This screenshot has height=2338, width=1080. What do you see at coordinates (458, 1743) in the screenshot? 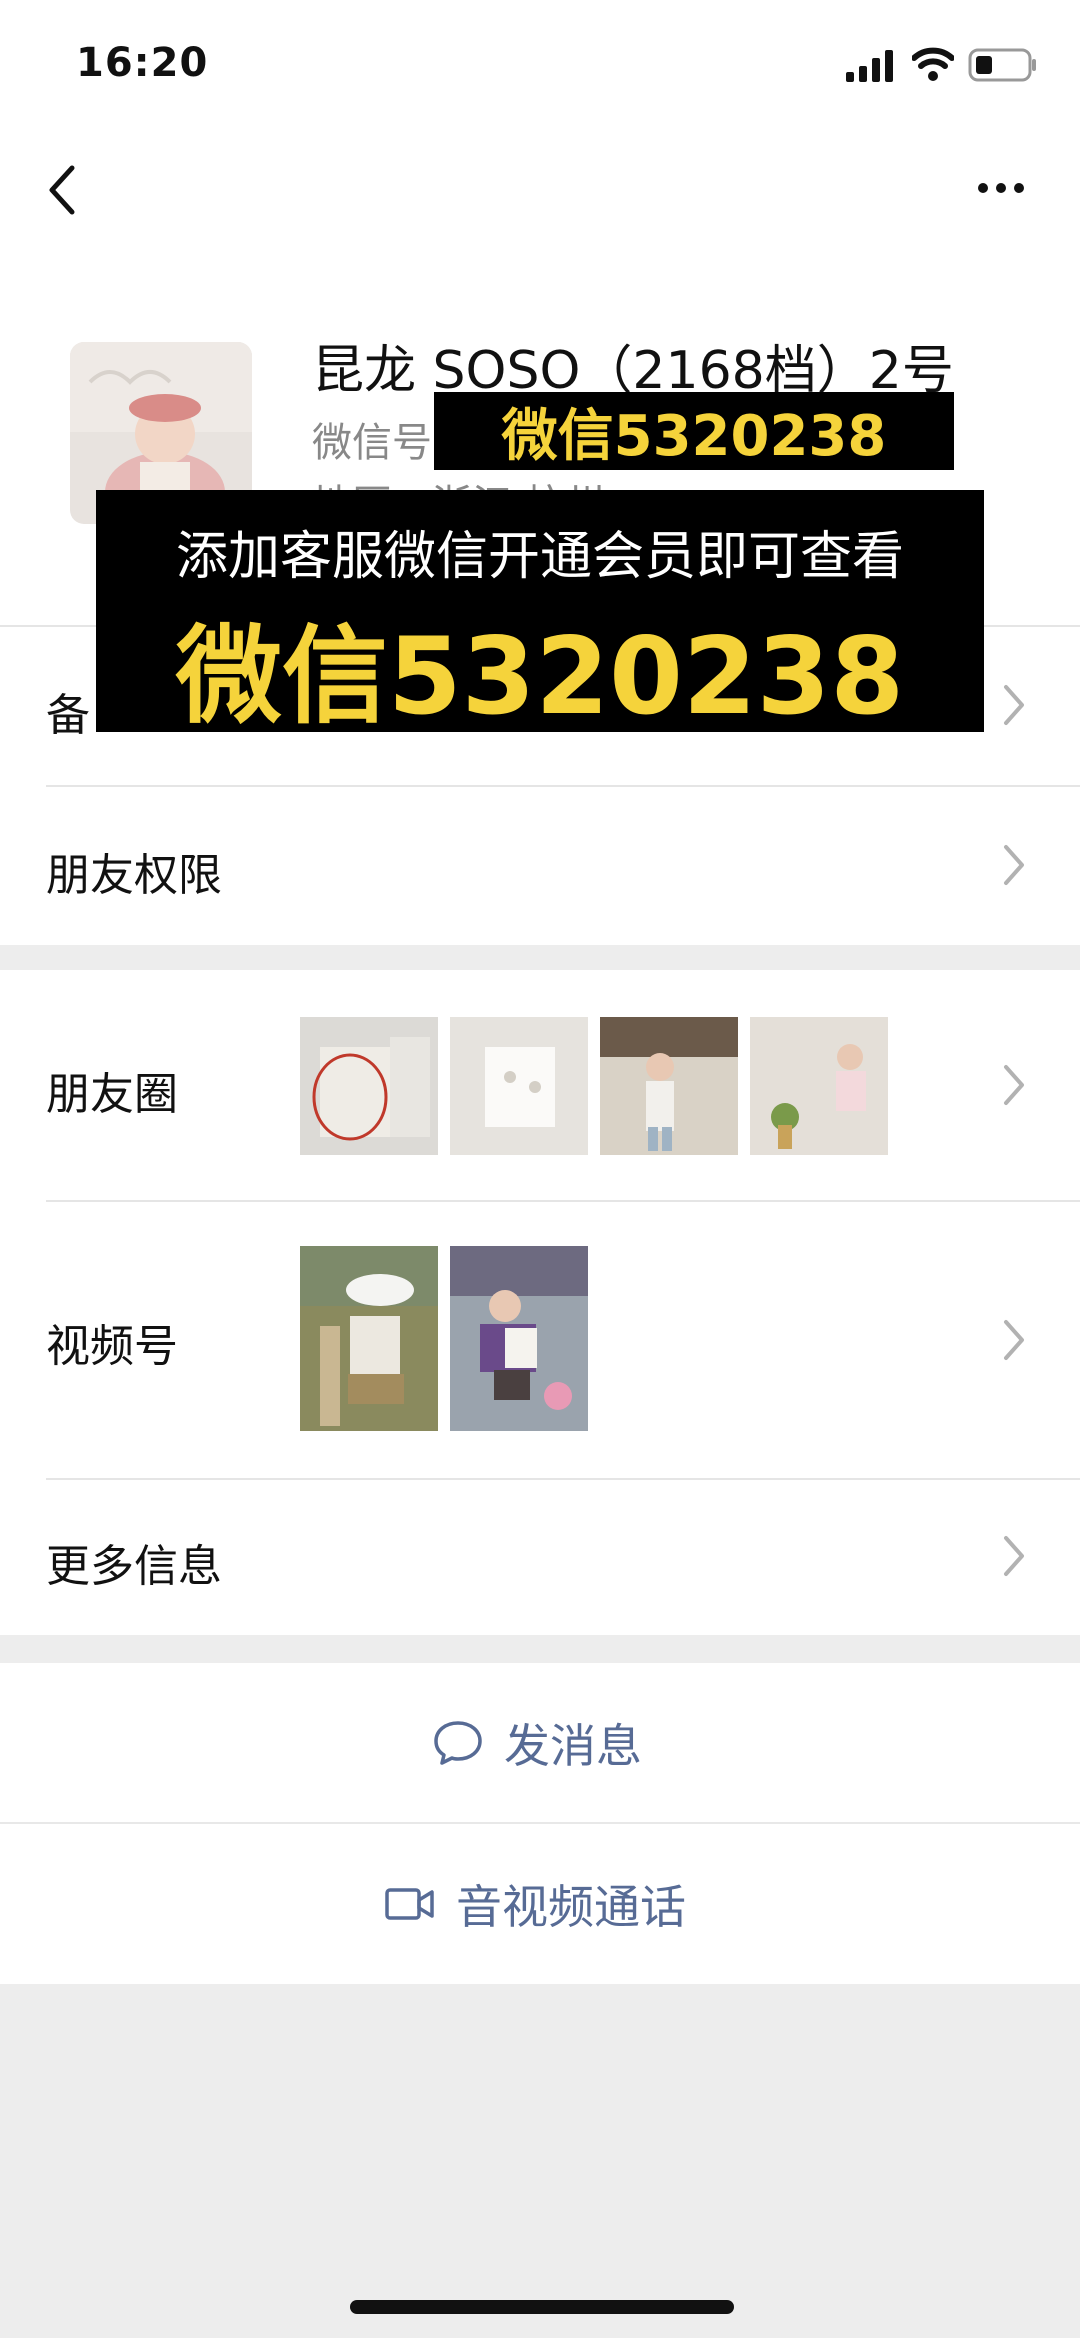
I see `chat-bubble-icon` at bounding box center [458, 1743].